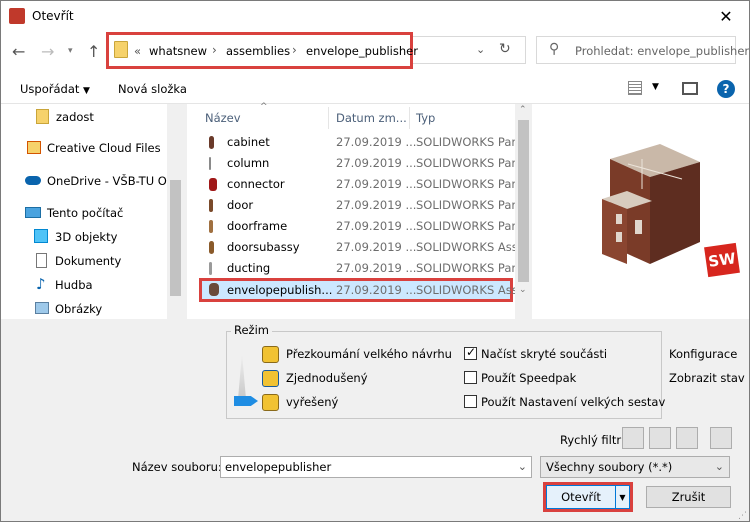 The width and height of the screenshot is (750, 522). What do you see at coordinates (83, 285) in the screenshot?
I see `nav-item-music: ♪ Hudba` at bounding box center [83, 285].